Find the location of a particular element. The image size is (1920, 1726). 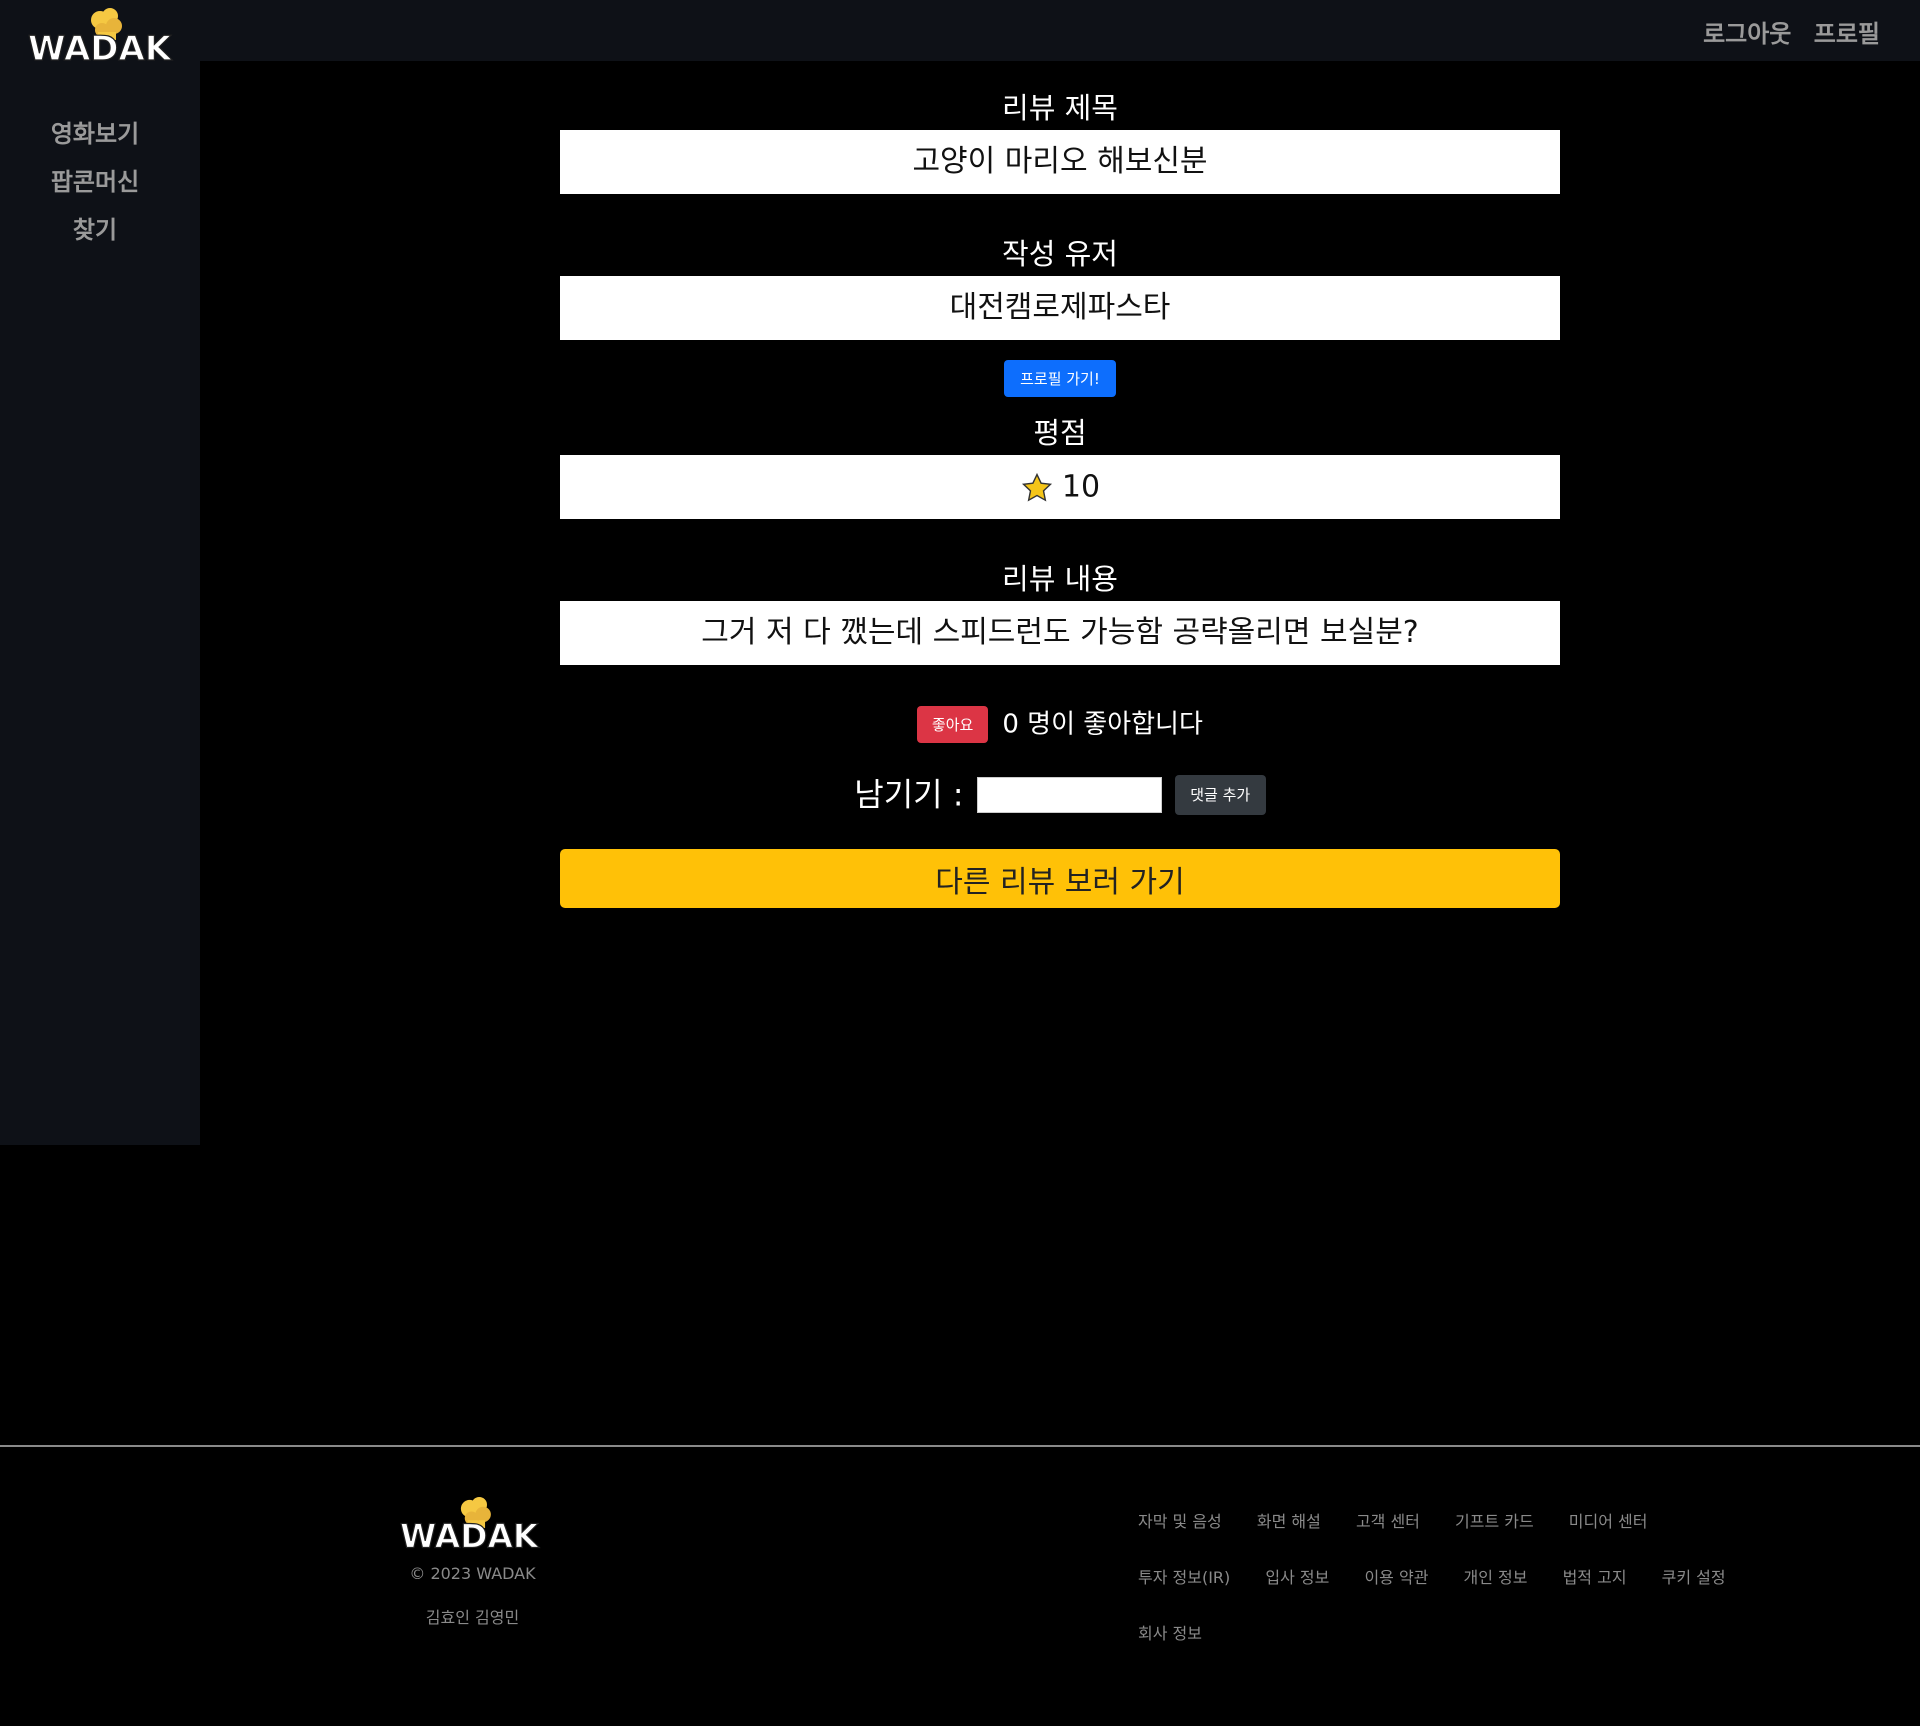

review-title-value: 고양이 마리오 해보신분 is located at coordinates (1060, 162).